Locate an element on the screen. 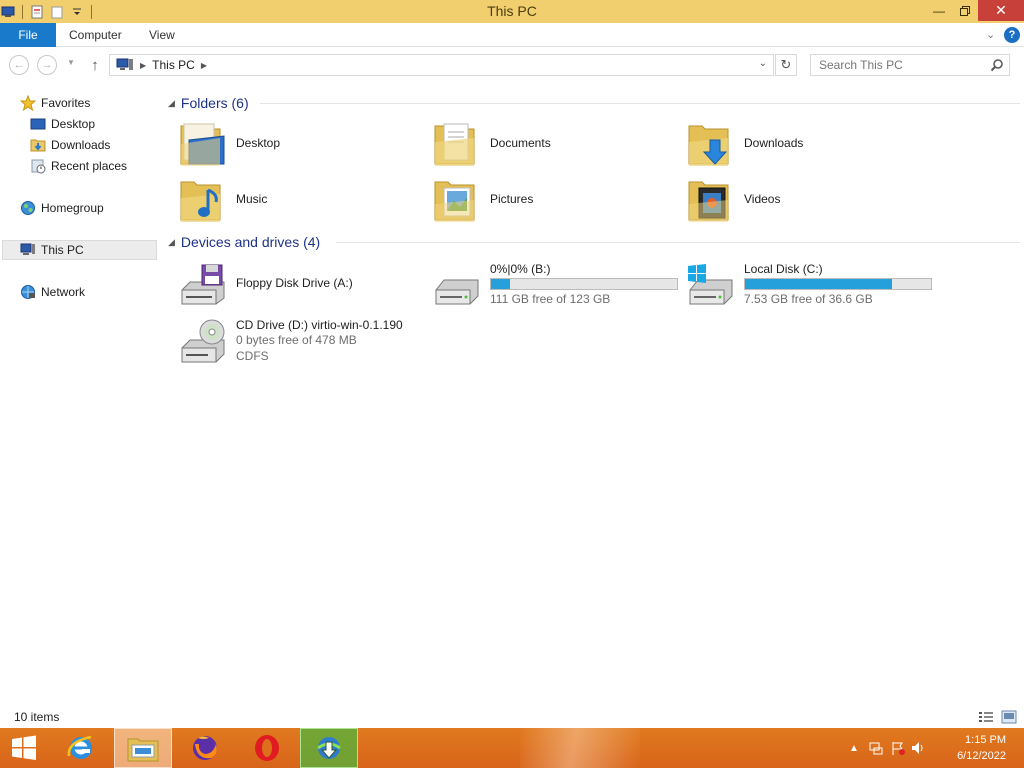  drive-floppy-a: Floppy Disk Drive (A:) is located at coordinates (303, 285).